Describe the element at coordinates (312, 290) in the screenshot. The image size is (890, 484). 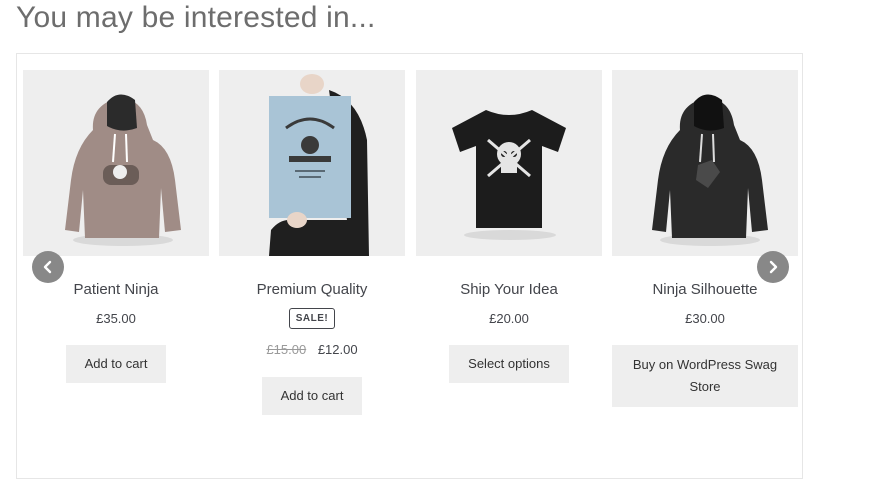
I see `product-title: Premium Quality` at that location.